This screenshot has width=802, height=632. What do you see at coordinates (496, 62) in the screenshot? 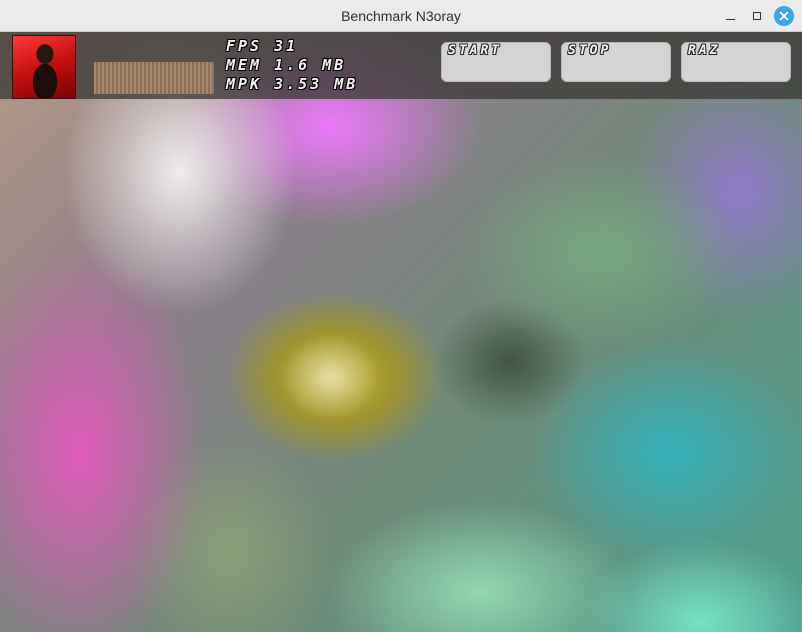
I see `start-button: START` at bounding box center [496, 62].